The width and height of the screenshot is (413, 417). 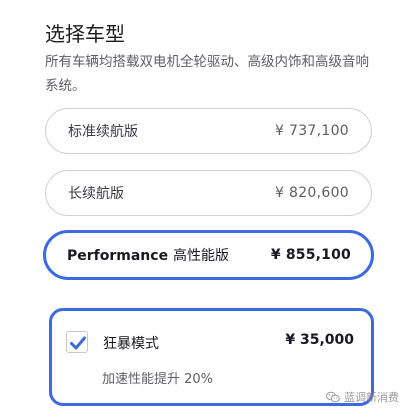 I want to click on variant-name: 长续航版, so click(x=96, y=194).